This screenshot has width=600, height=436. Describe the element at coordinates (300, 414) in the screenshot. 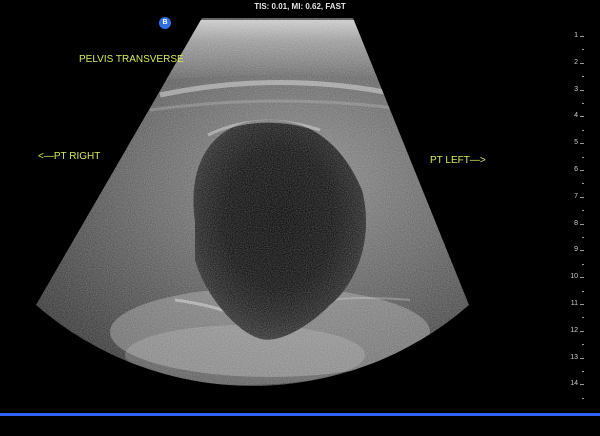

I see `scan-baseline-line` at that location.